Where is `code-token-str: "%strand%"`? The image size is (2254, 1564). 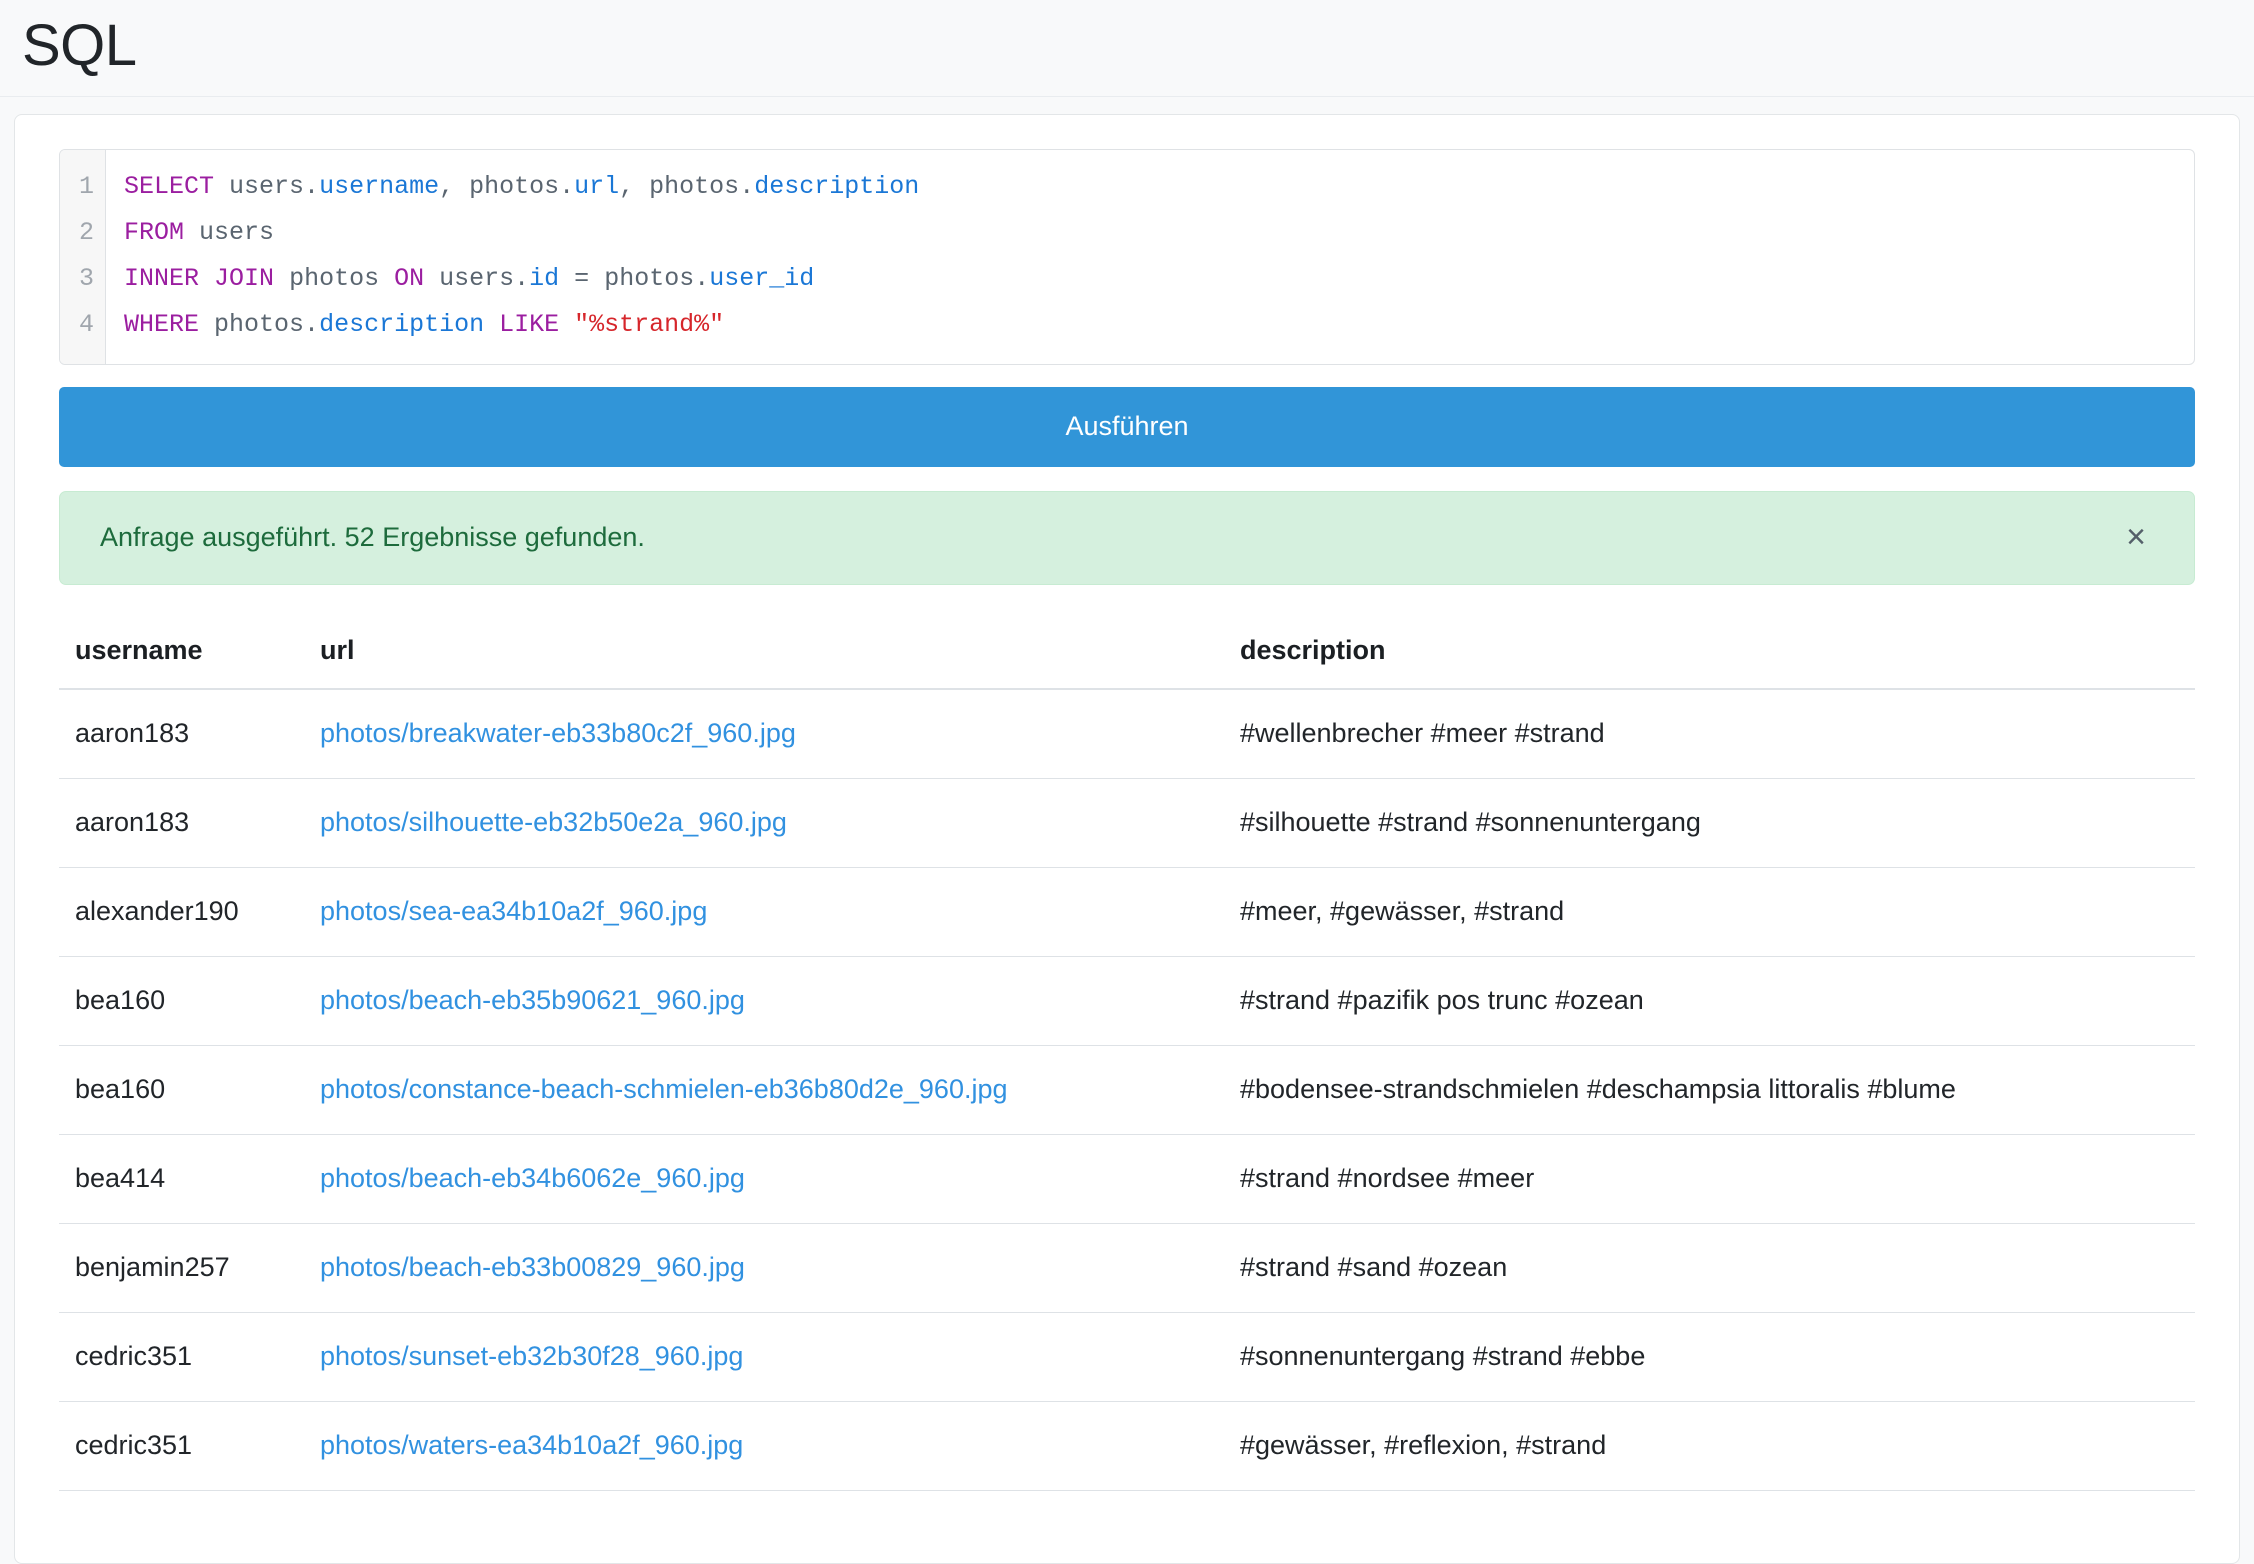
code-token-str: "%strand%" is located at coordinates (649, 324).